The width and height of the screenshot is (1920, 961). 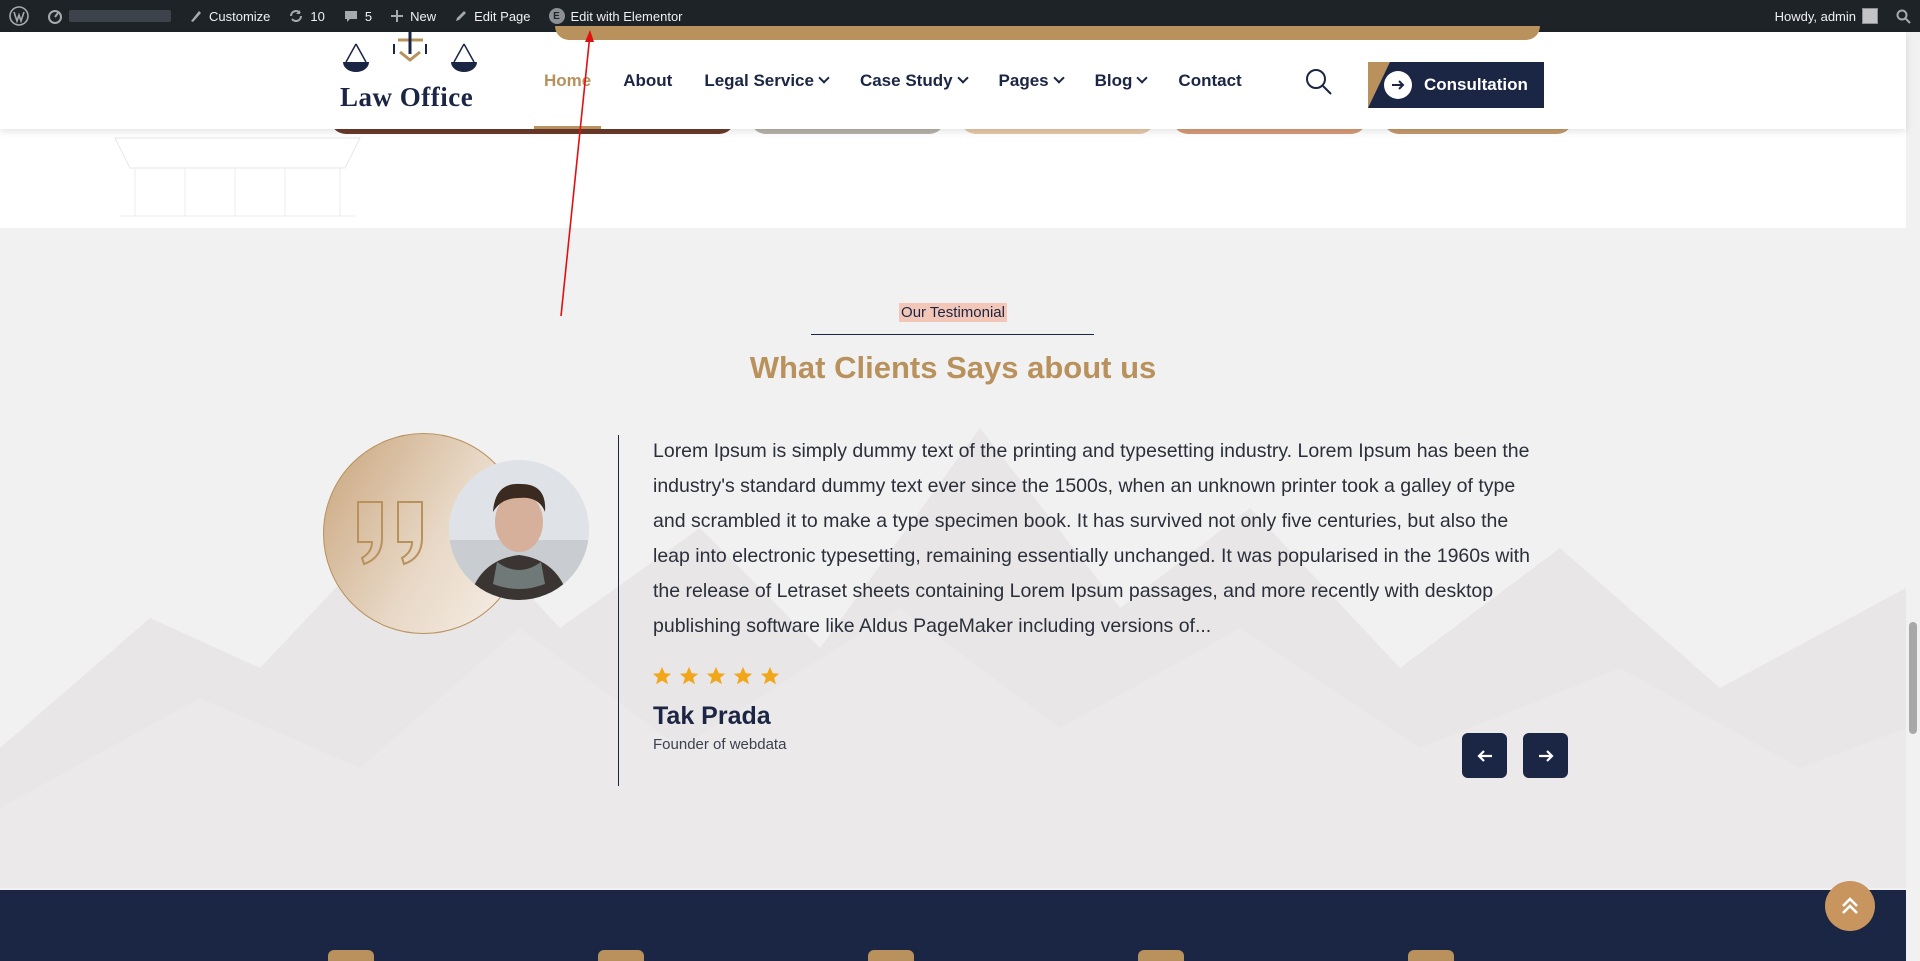 I want to click on section-title: What Clients Says about us, so click(x=953, y=367).